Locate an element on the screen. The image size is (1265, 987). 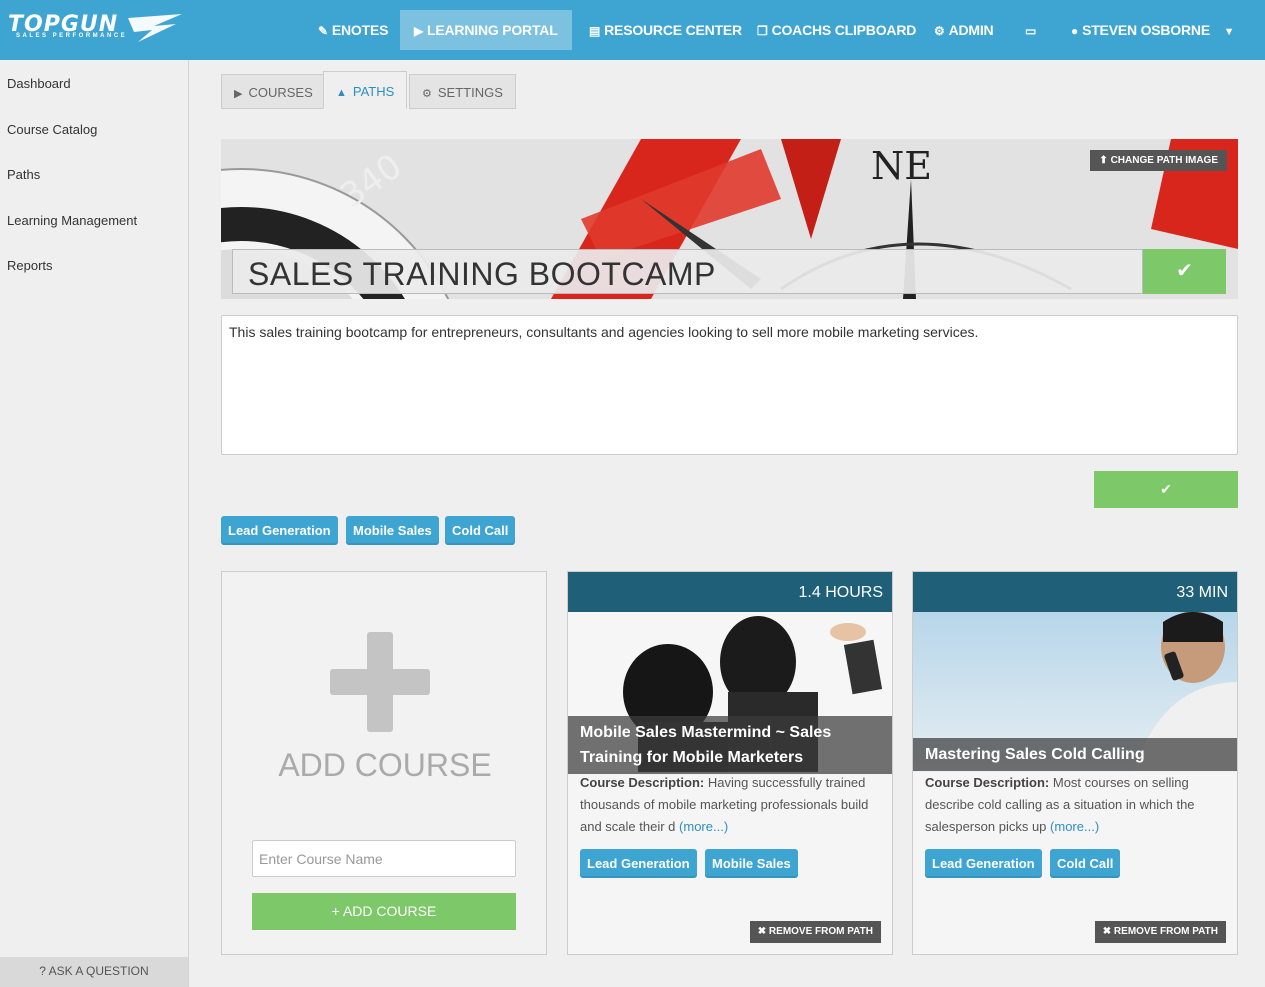
nav-inbox: ▭ is located at coordinates (1032, 30).